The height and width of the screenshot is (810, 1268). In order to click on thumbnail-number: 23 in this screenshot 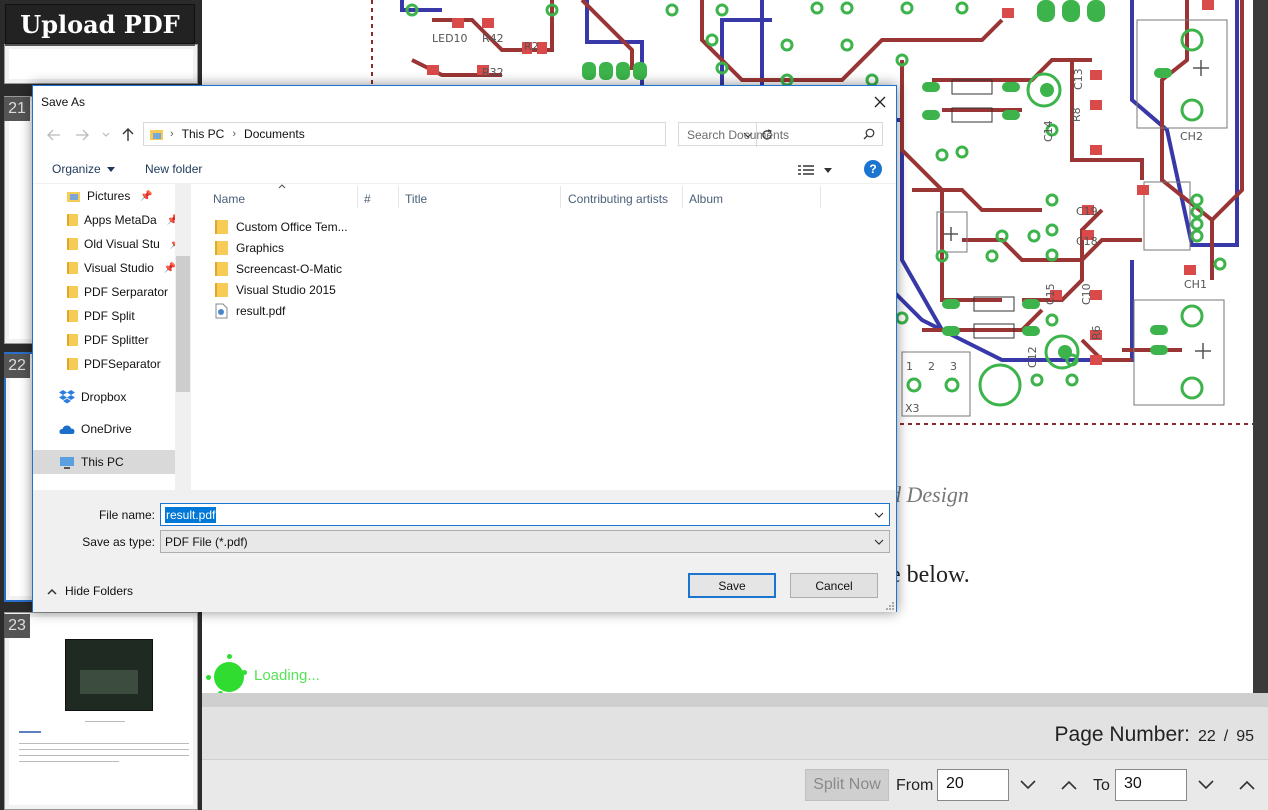, I will do `click(17, 626)`.